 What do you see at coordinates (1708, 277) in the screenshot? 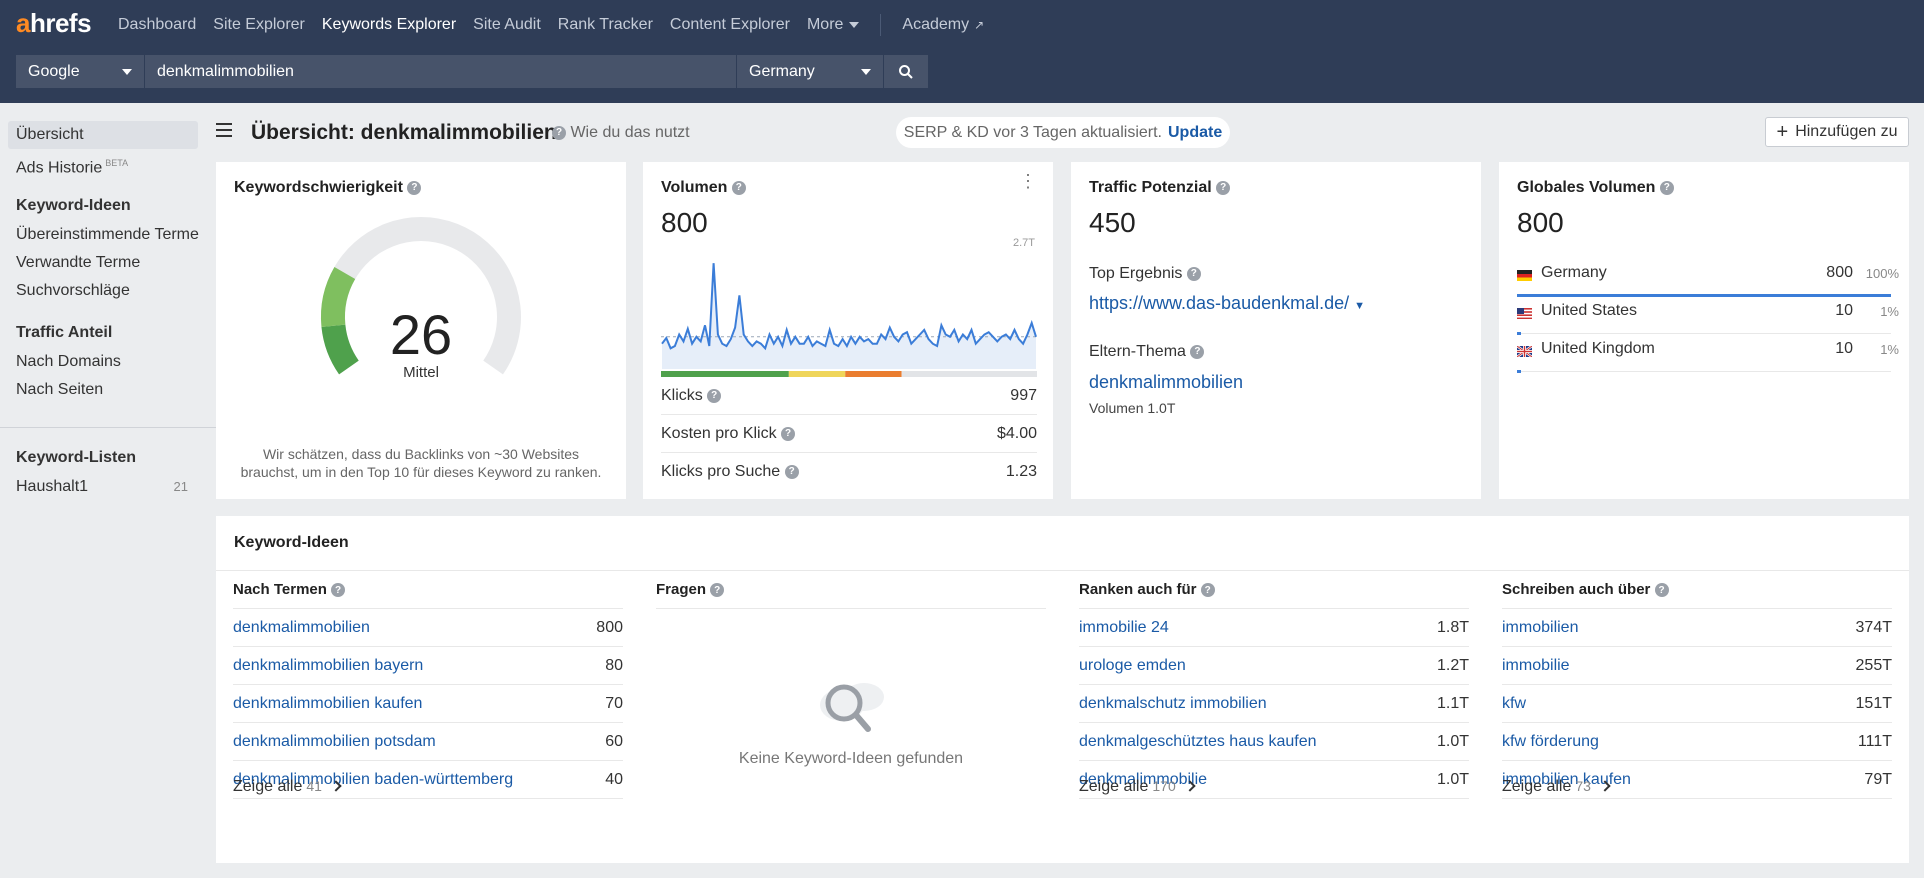
I see `country-row: Germany 800 100%` at bounding box center [1708, 277].